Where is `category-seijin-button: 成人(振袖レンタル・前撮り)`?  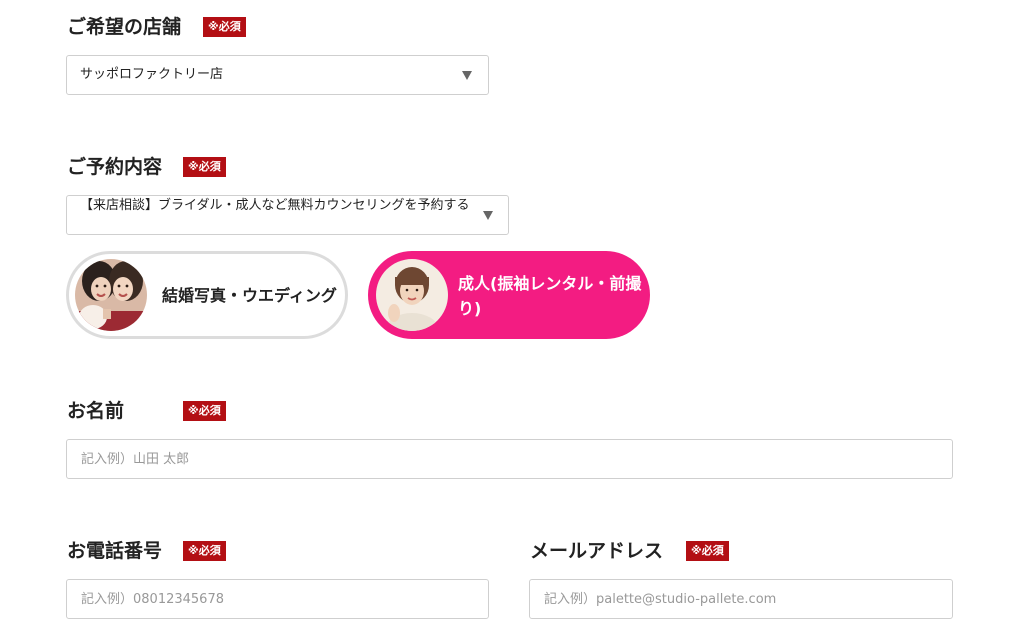 category-seijin-button: 成人(振袖レンタル・前撮り) is located at coordinates (509, 295).